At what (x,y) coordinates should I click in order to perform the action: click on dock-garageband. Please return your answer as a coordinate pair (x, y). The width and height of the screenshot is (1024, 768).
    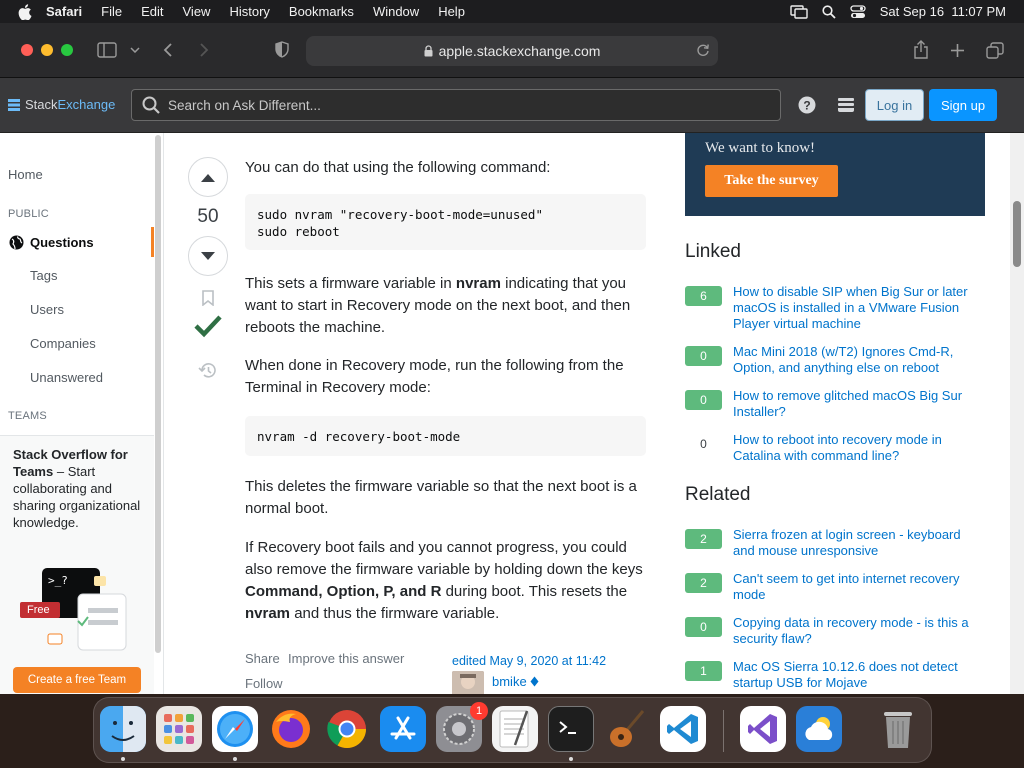
    Looking at the image, I should click on (627, 729).